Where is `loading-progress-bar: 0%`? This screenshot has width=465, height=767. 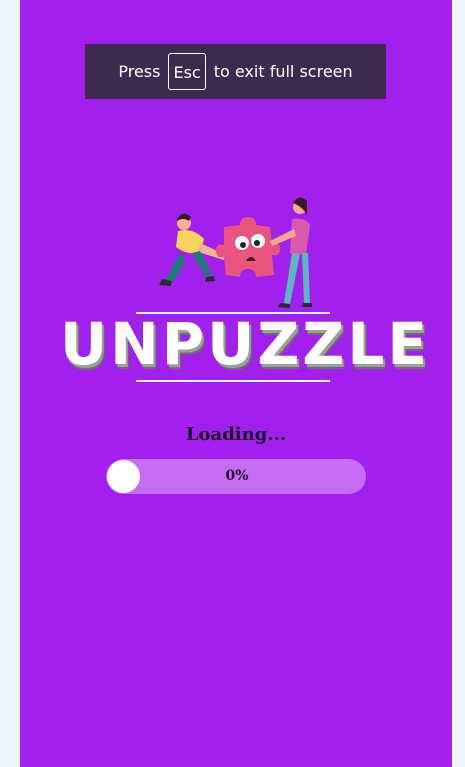
loading-progress-bar: 0% is located at coordinates (236, 476).